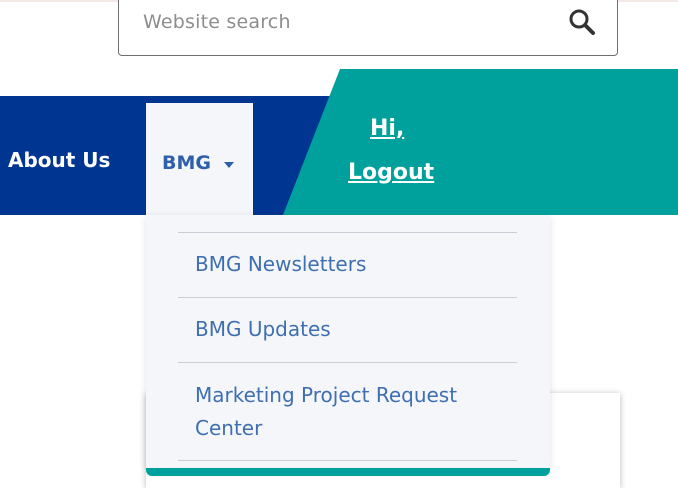 This screenshot has height=488, width=678. I want to click on menu-item-bmg-updates: BMG Updates, so click(355, 329).